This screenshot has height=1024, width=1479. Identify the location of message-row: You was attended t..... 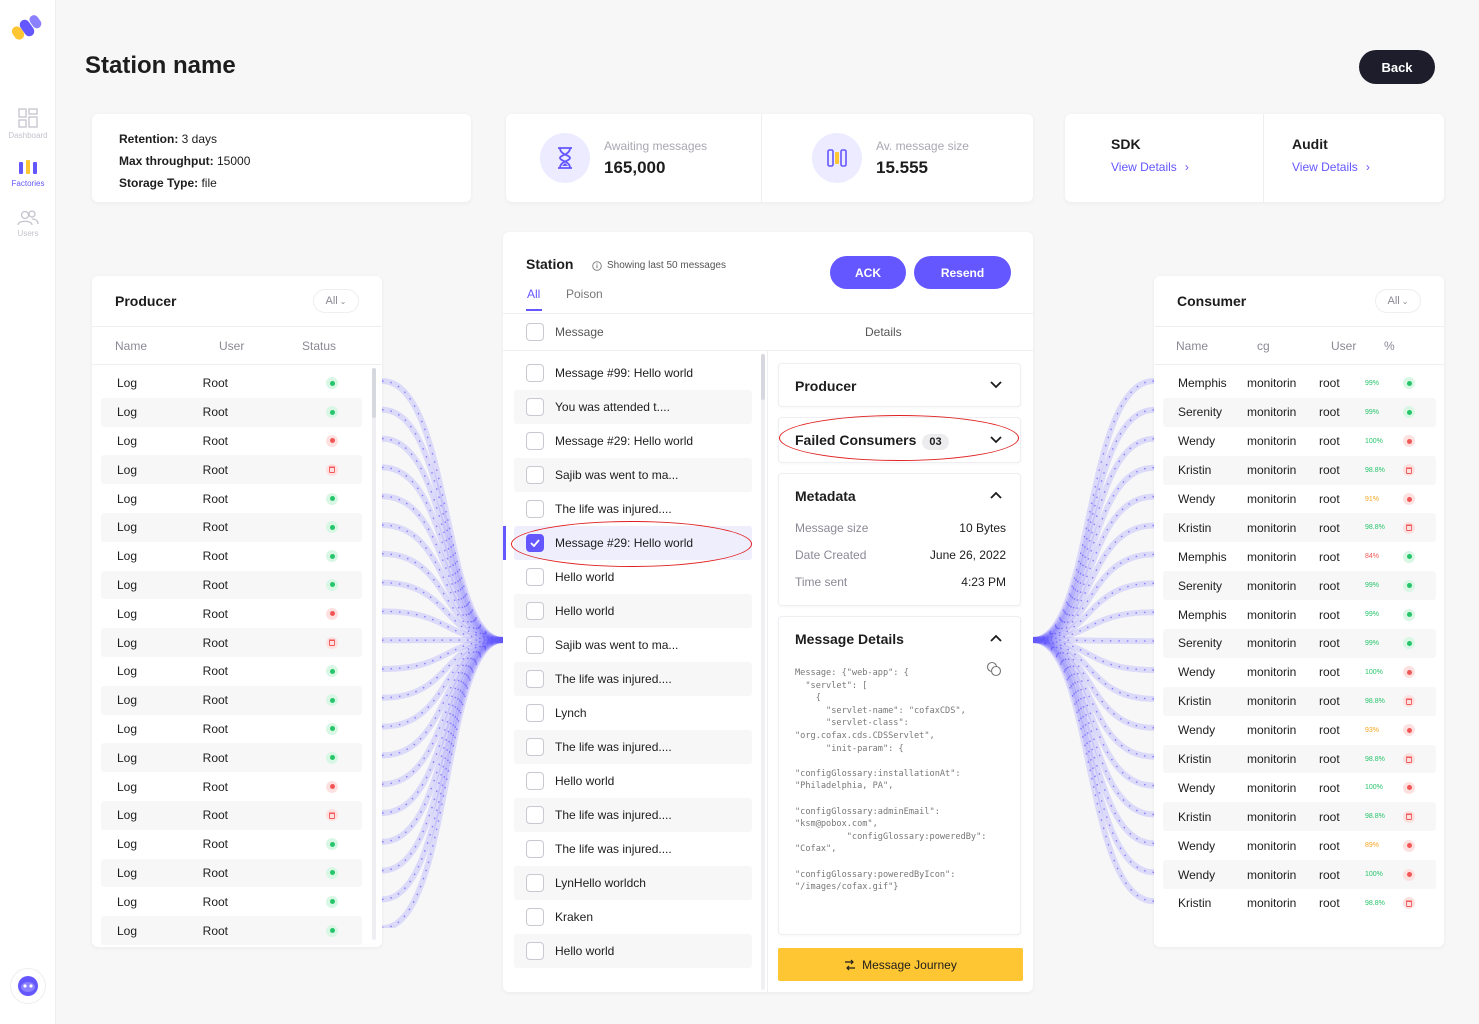
(633, 407).